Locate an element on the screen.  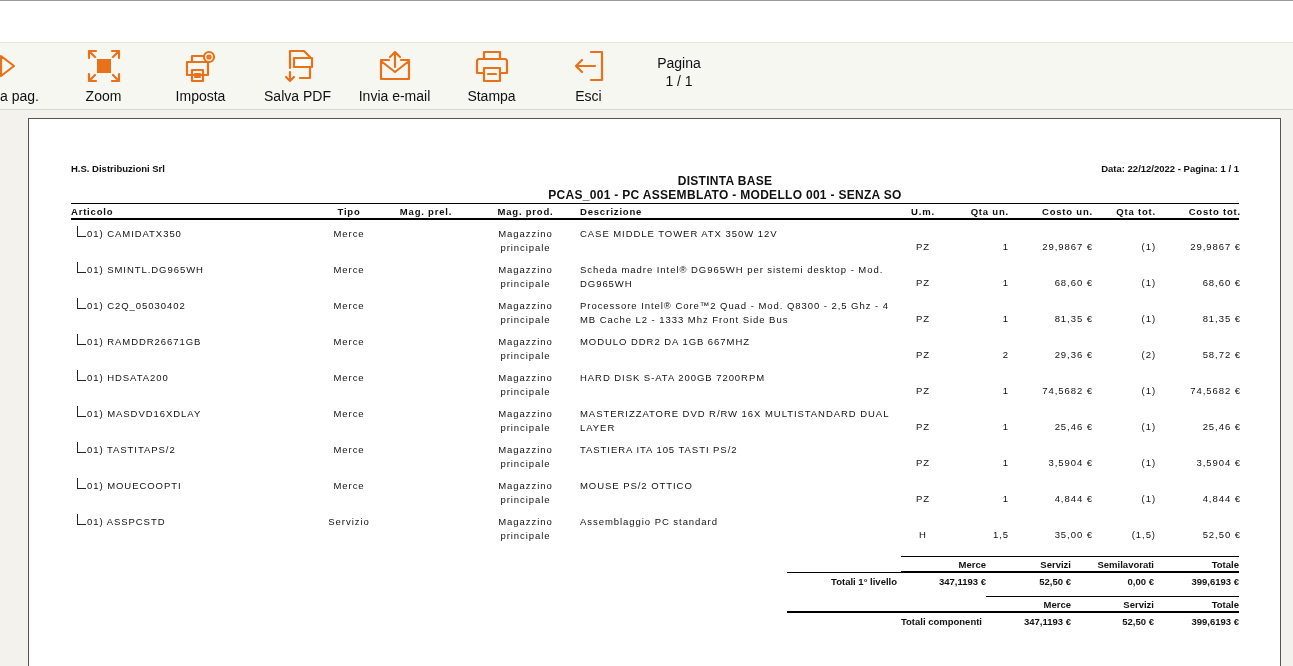
toolbar-button: Zoom is located at coordinates (103, 76).